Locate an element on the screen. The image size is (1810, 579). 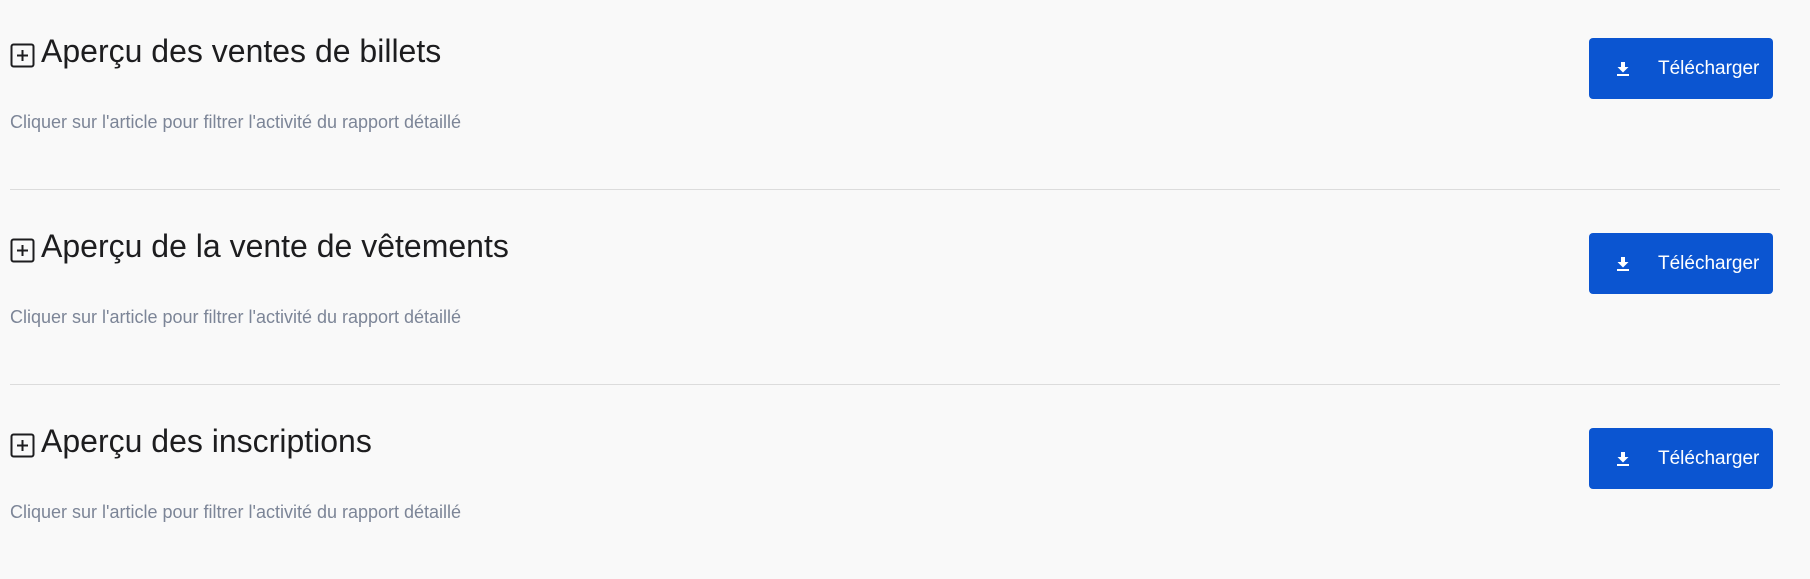
clothing-sales-header: Aperçu de la vente de vêtements is located at coordinates (259, 246).